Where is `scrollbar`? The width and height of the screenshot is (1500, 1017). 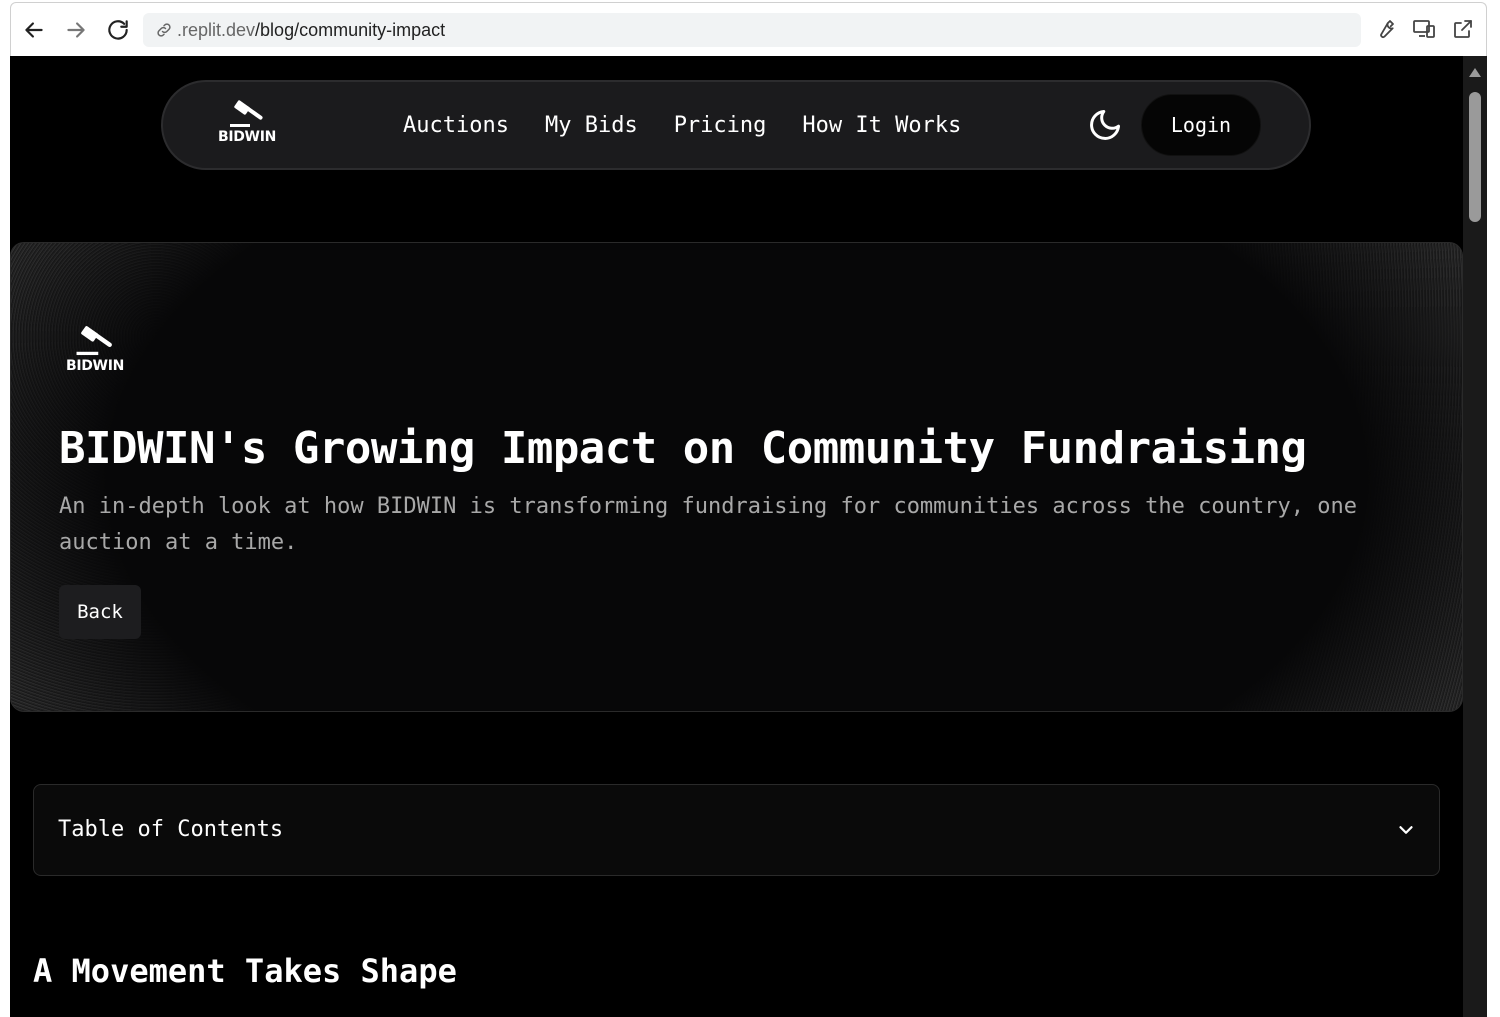
scrollbar is located at coordinates (1475, 536).